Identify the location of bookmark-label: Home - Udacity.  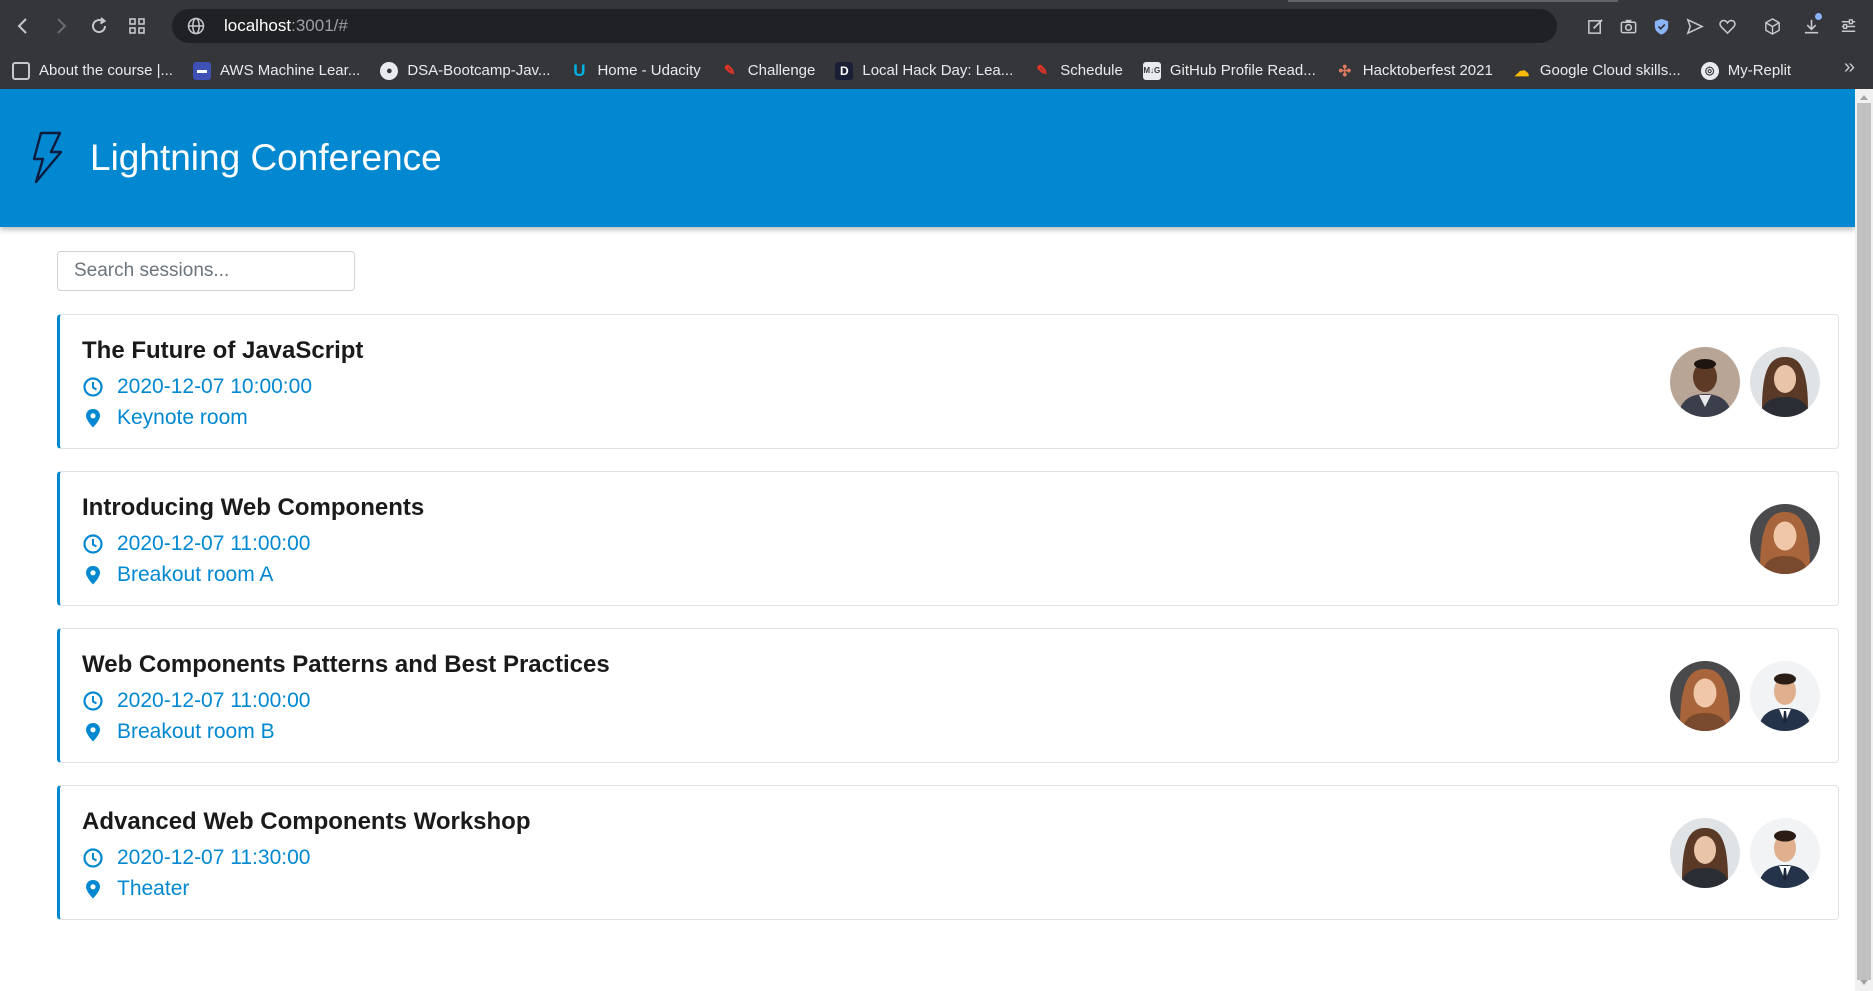
(649, 70).